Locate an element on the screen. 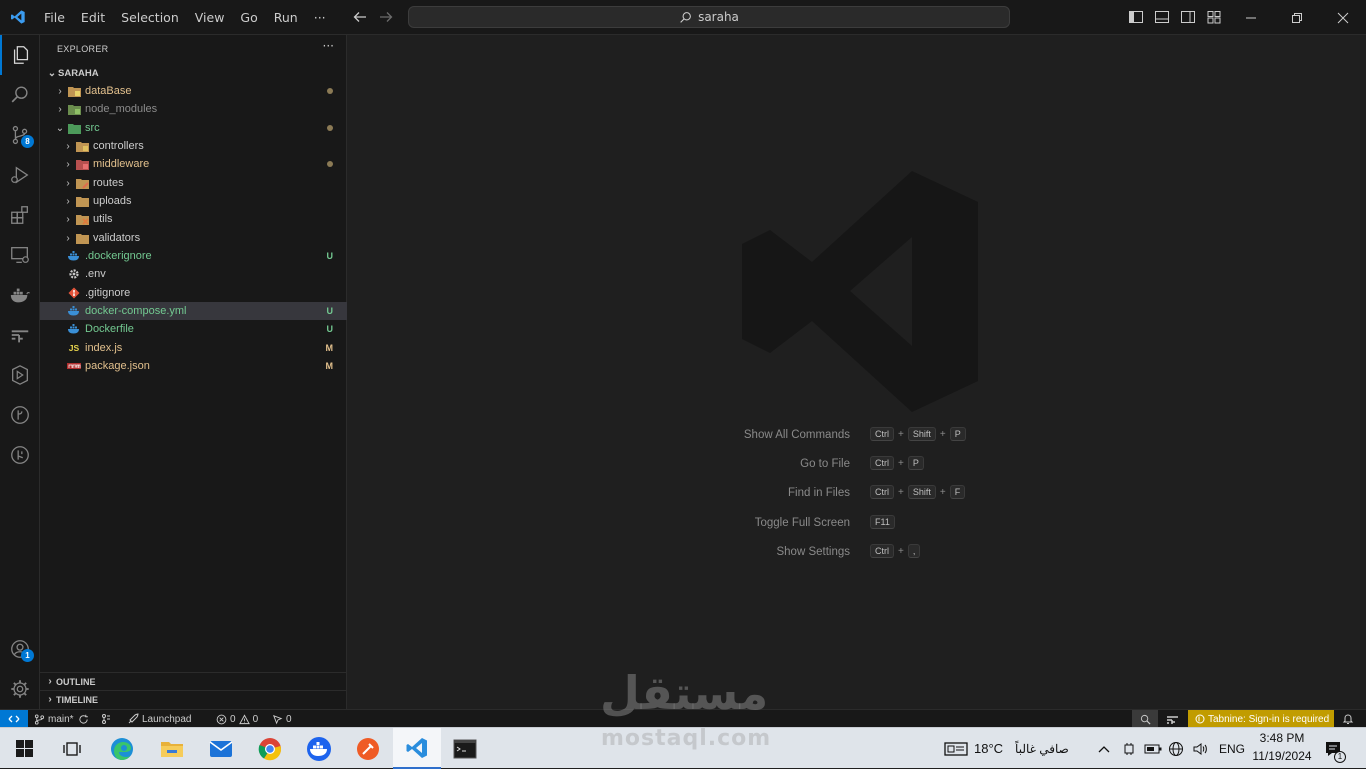 The height and width of the screenshot is (769, 1366). keyboard-hint-row: Go to File Ctrl + P is located at coordinates (636, 464).